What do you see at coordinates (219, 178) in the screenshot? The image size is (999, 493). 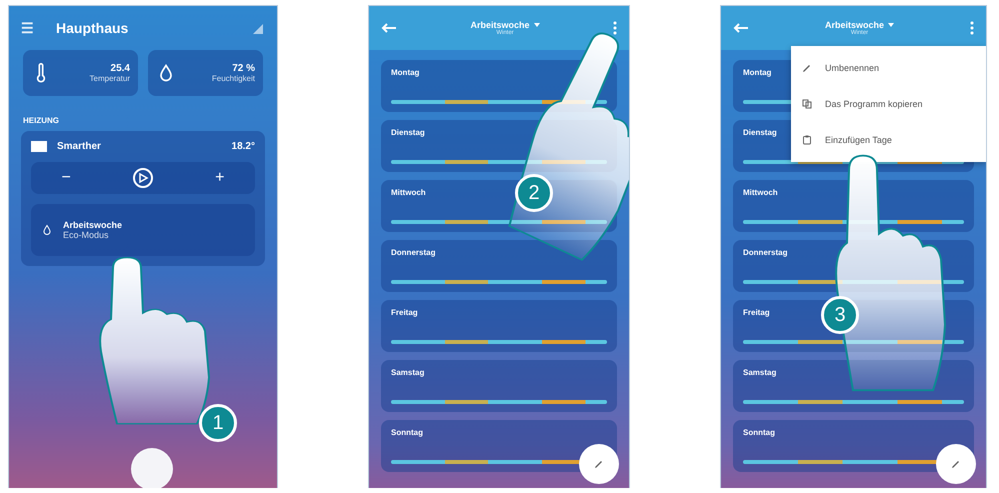 I see `increase-button: +` at bounding box center [219, 178].